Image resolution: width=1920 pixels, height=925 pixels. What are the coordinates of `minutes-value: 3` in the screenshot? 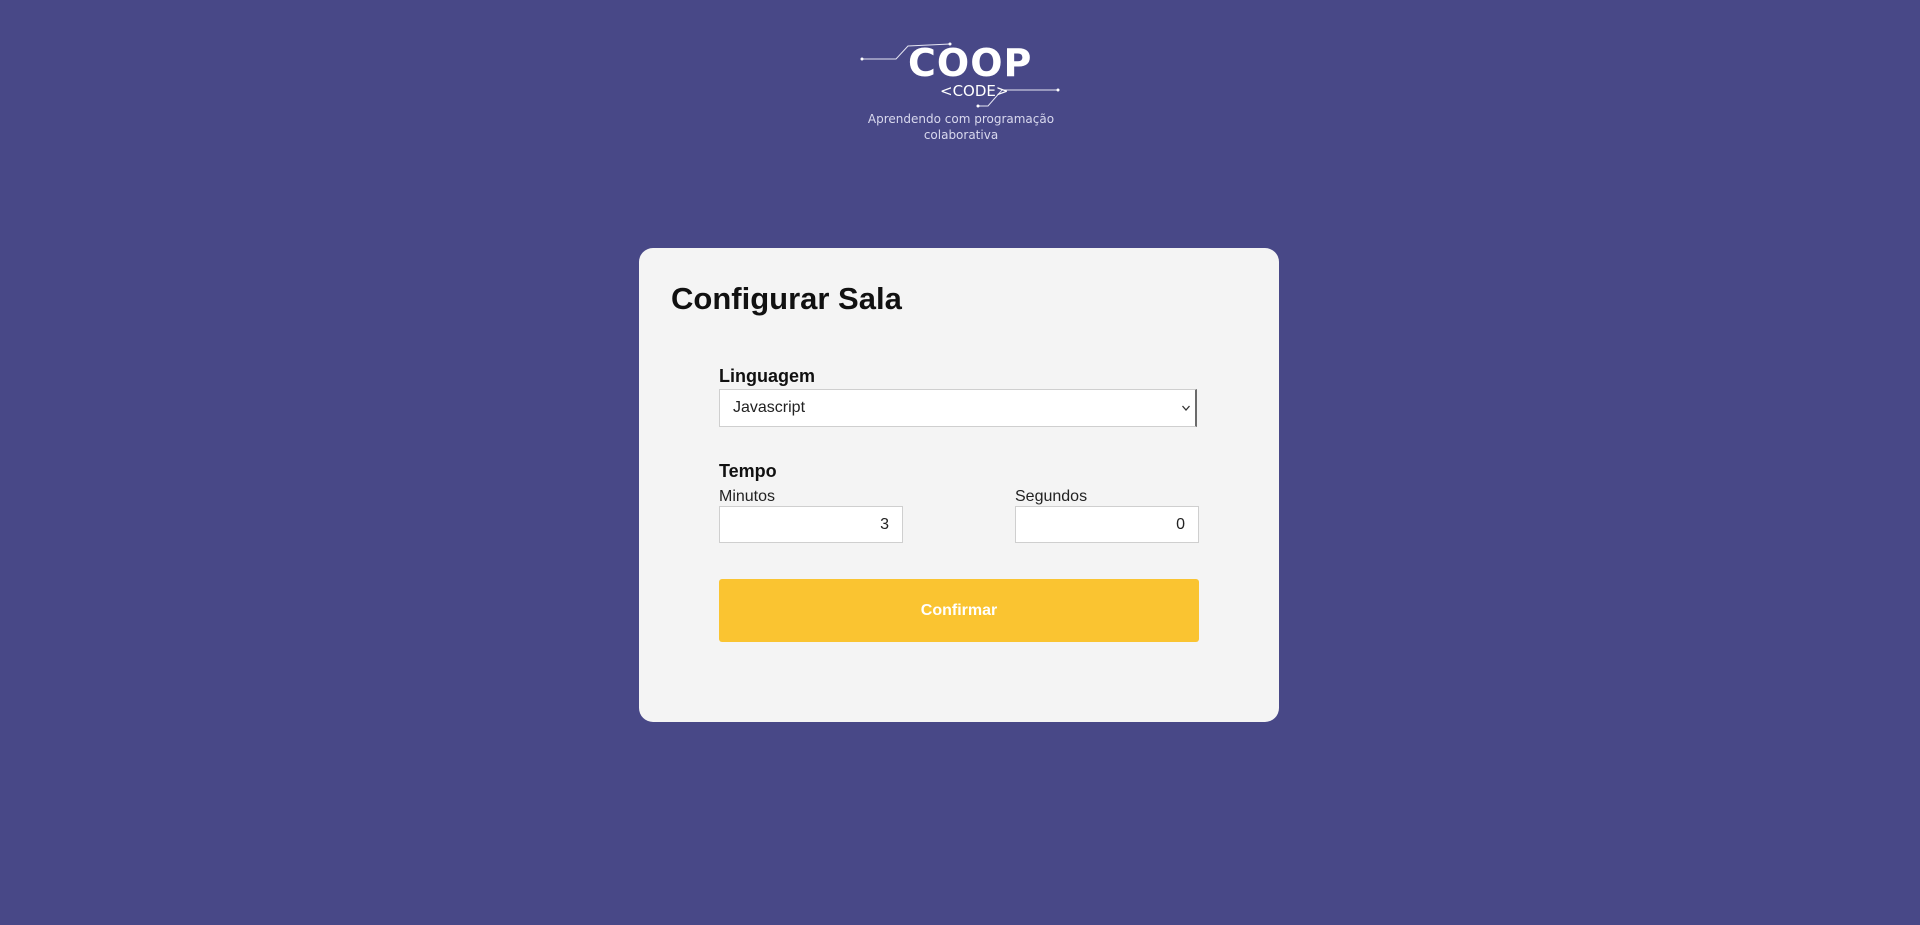 It's located at (884, 524).